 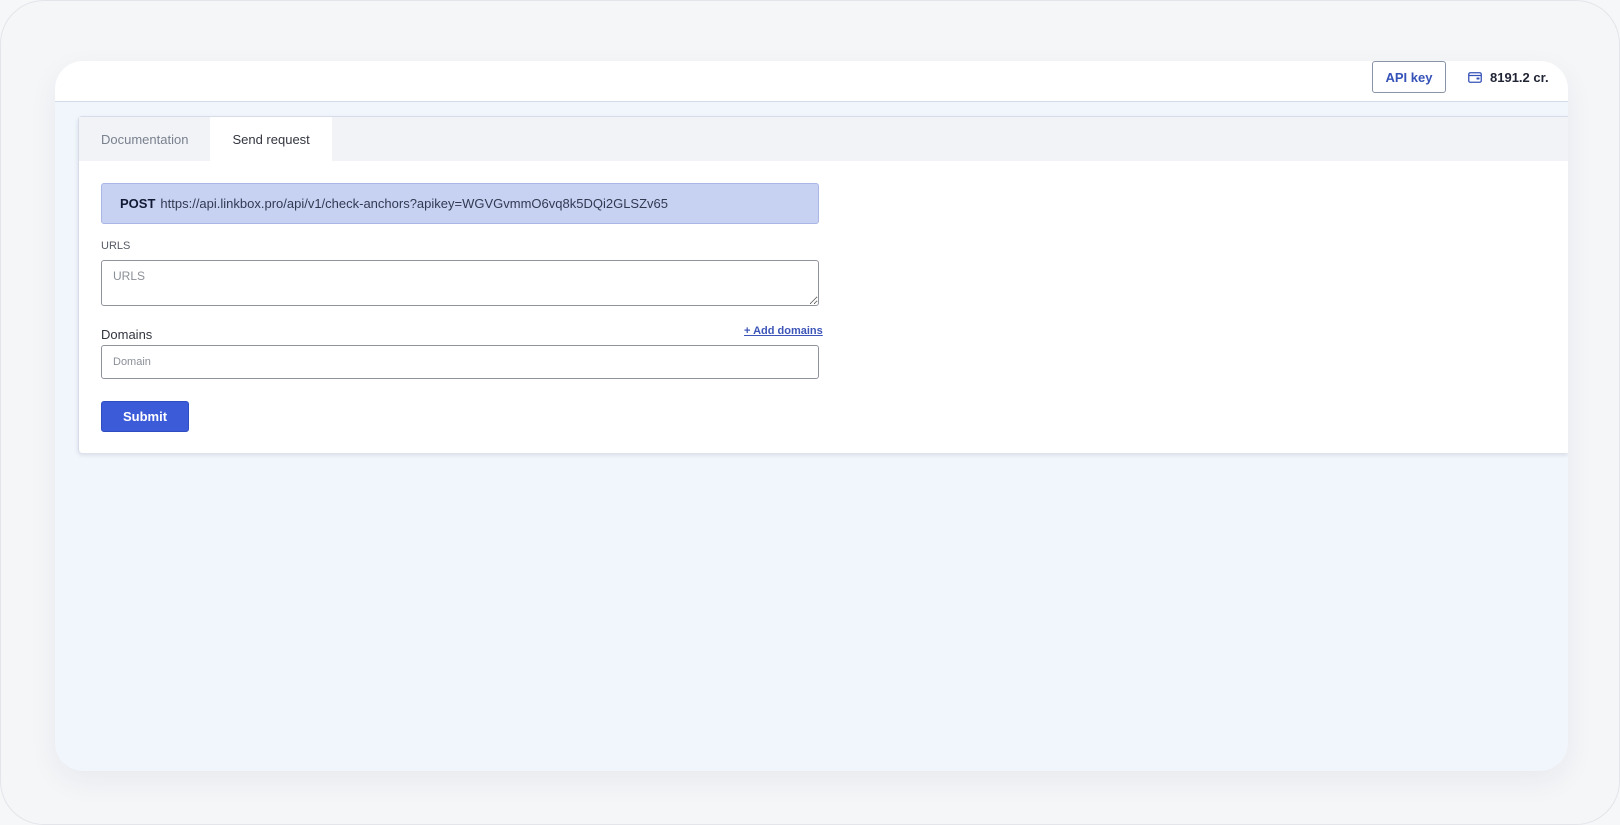 What do you see at coordinates (144, 139) in the screenshot?
I see `tab-documentation: Documentation` at bounding box center [144, 139].